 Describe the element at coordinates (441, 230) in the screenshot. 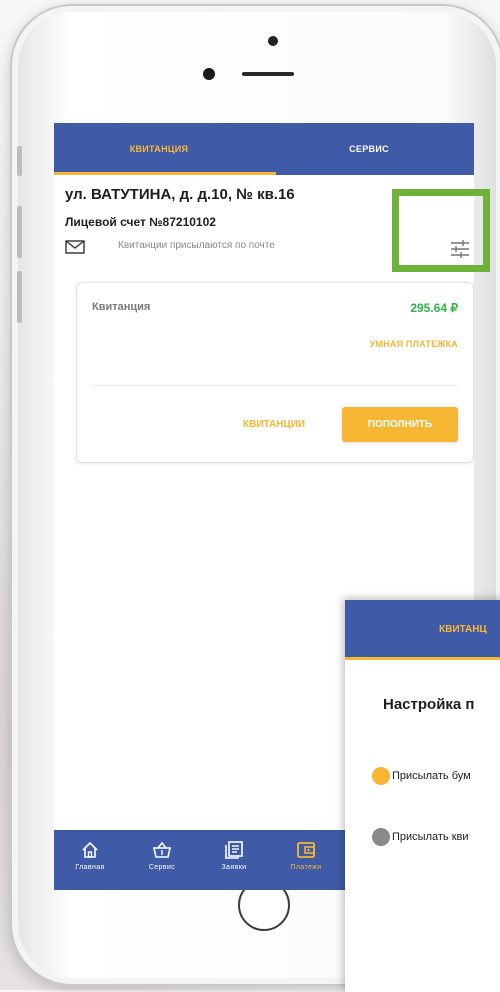

I see `settings-highlight-box` at that location.